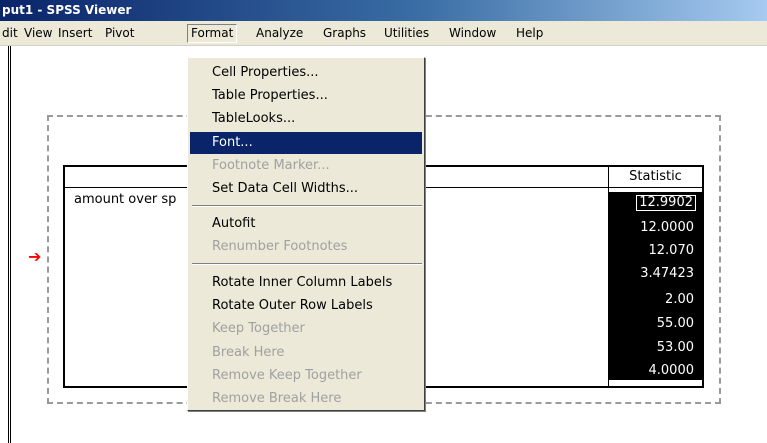 This screenshot has width=767, height=443. I want to click on menu-window: Window, so click(472, 33).